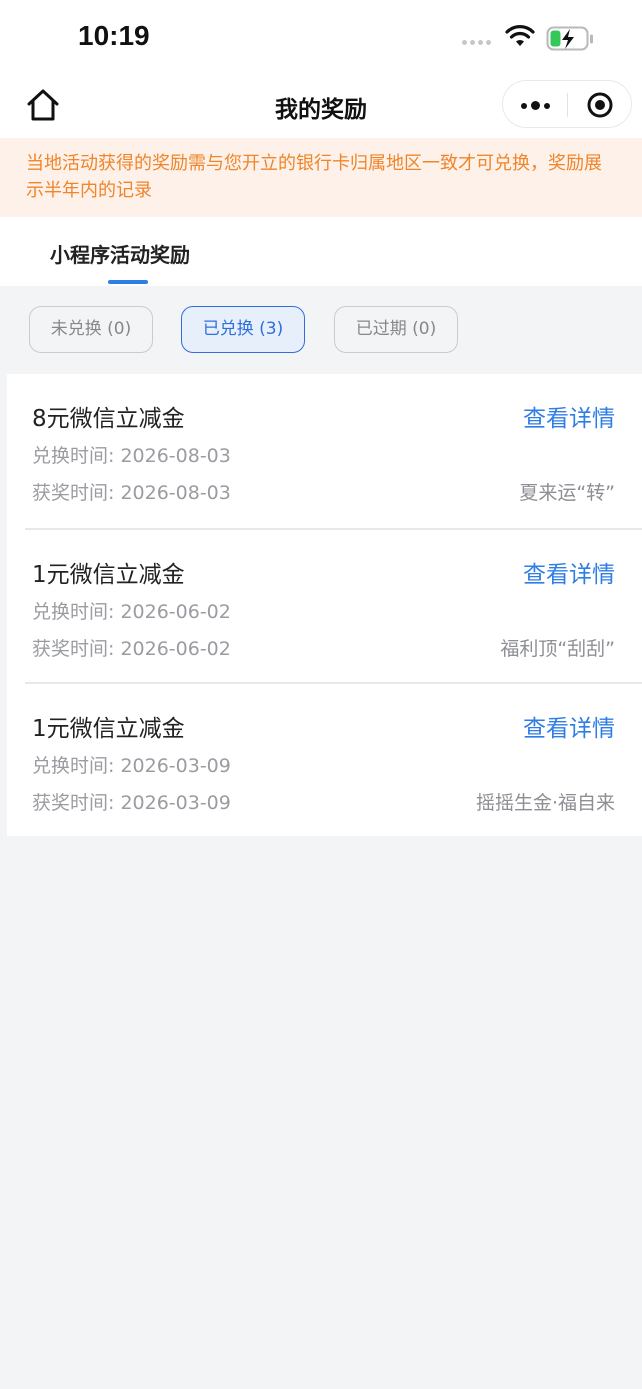 The height and width of the screenshot is (1389, 642). Describe the element at coordinates (600, 105) in the screenshot. I see `target-circle-icon` at that location.